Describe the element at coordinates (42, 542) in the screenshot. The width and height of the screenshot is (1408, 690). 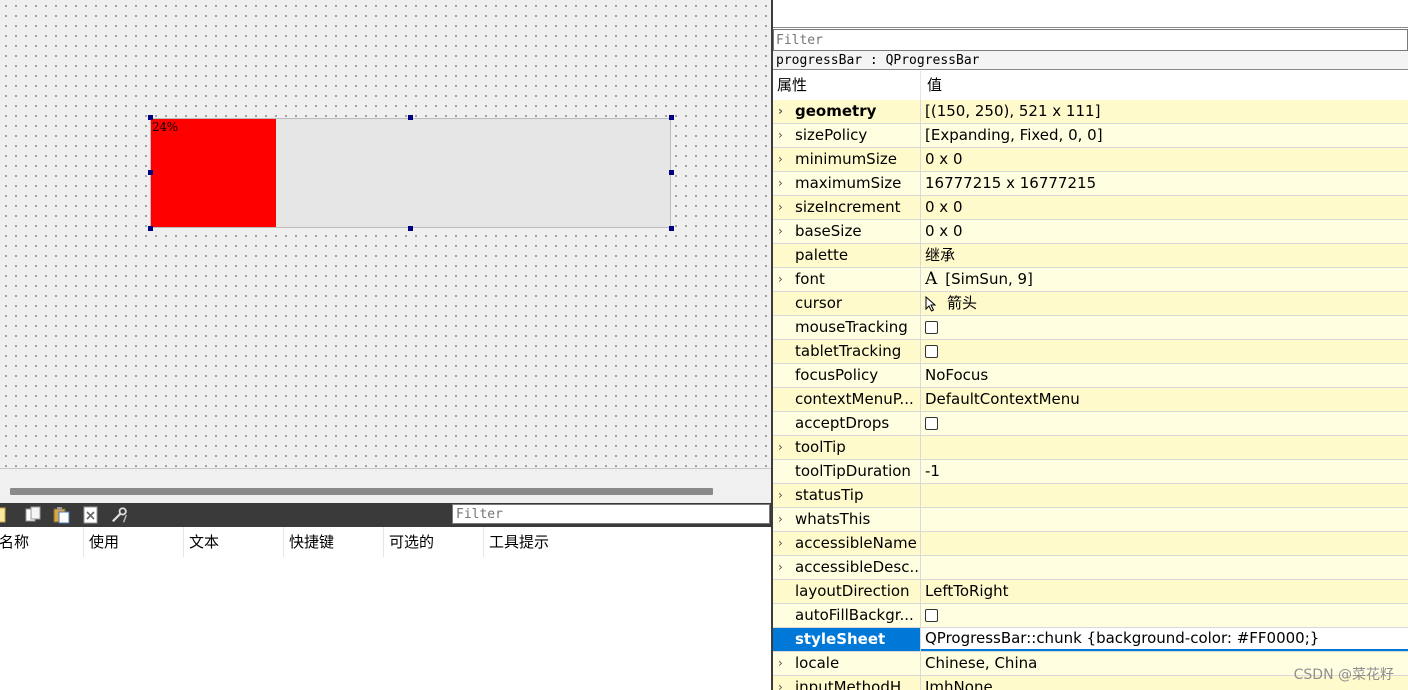
I see `column-header-name: 名称` at that location.